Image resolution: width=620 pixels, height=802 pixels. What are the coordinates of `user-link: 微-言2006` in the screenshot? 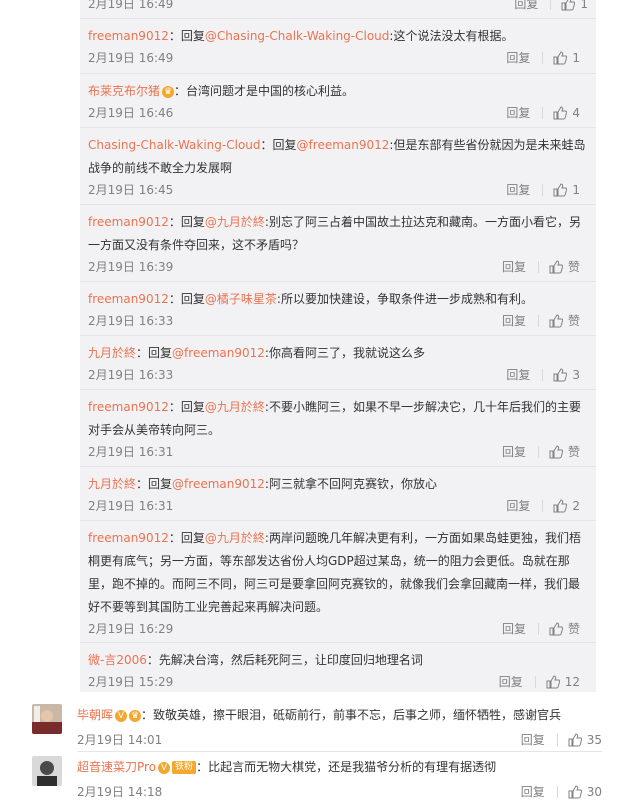 It's located at (117, 660).